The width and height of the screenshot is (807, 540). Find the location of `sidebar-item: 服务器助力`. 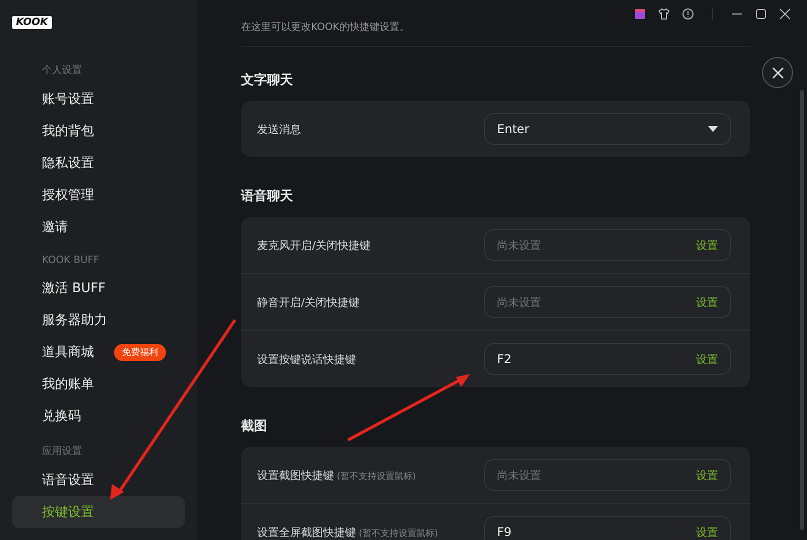

sidebar-item: 服务器助力 is located at coordinates (98, 320).